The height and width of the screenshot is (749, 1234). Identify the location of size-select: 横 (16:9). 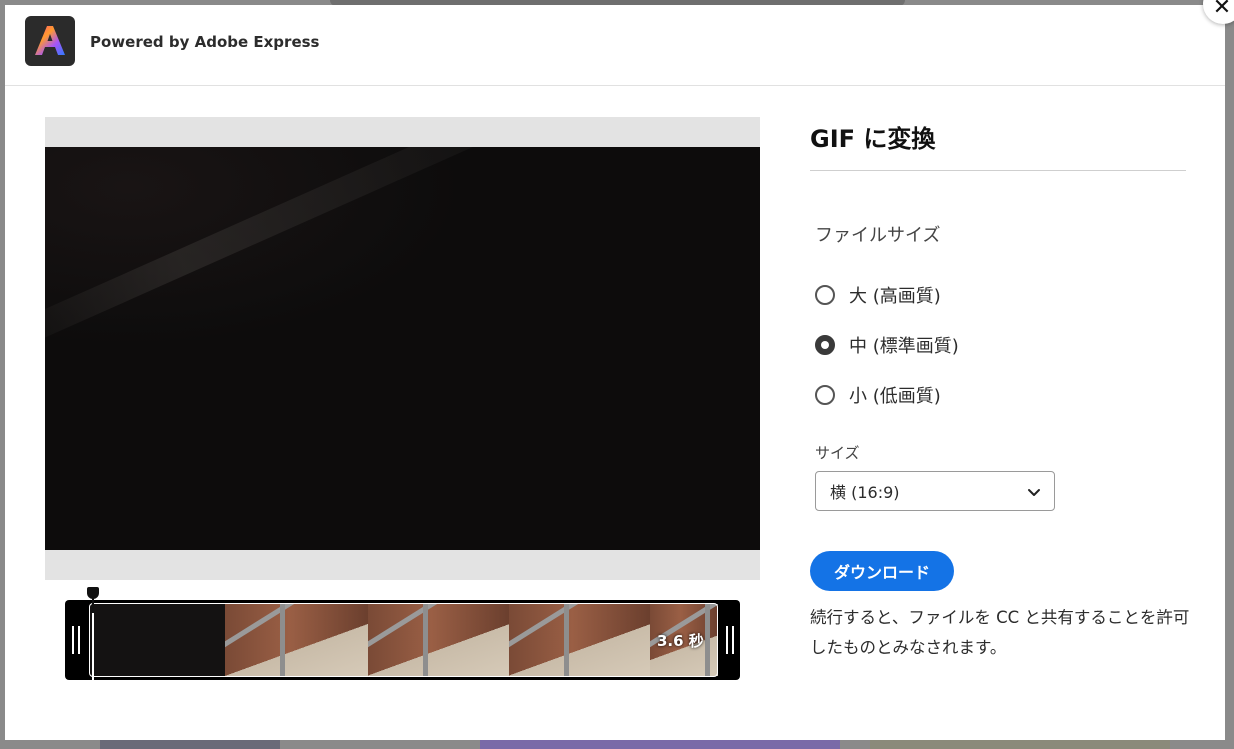
(935, 491).